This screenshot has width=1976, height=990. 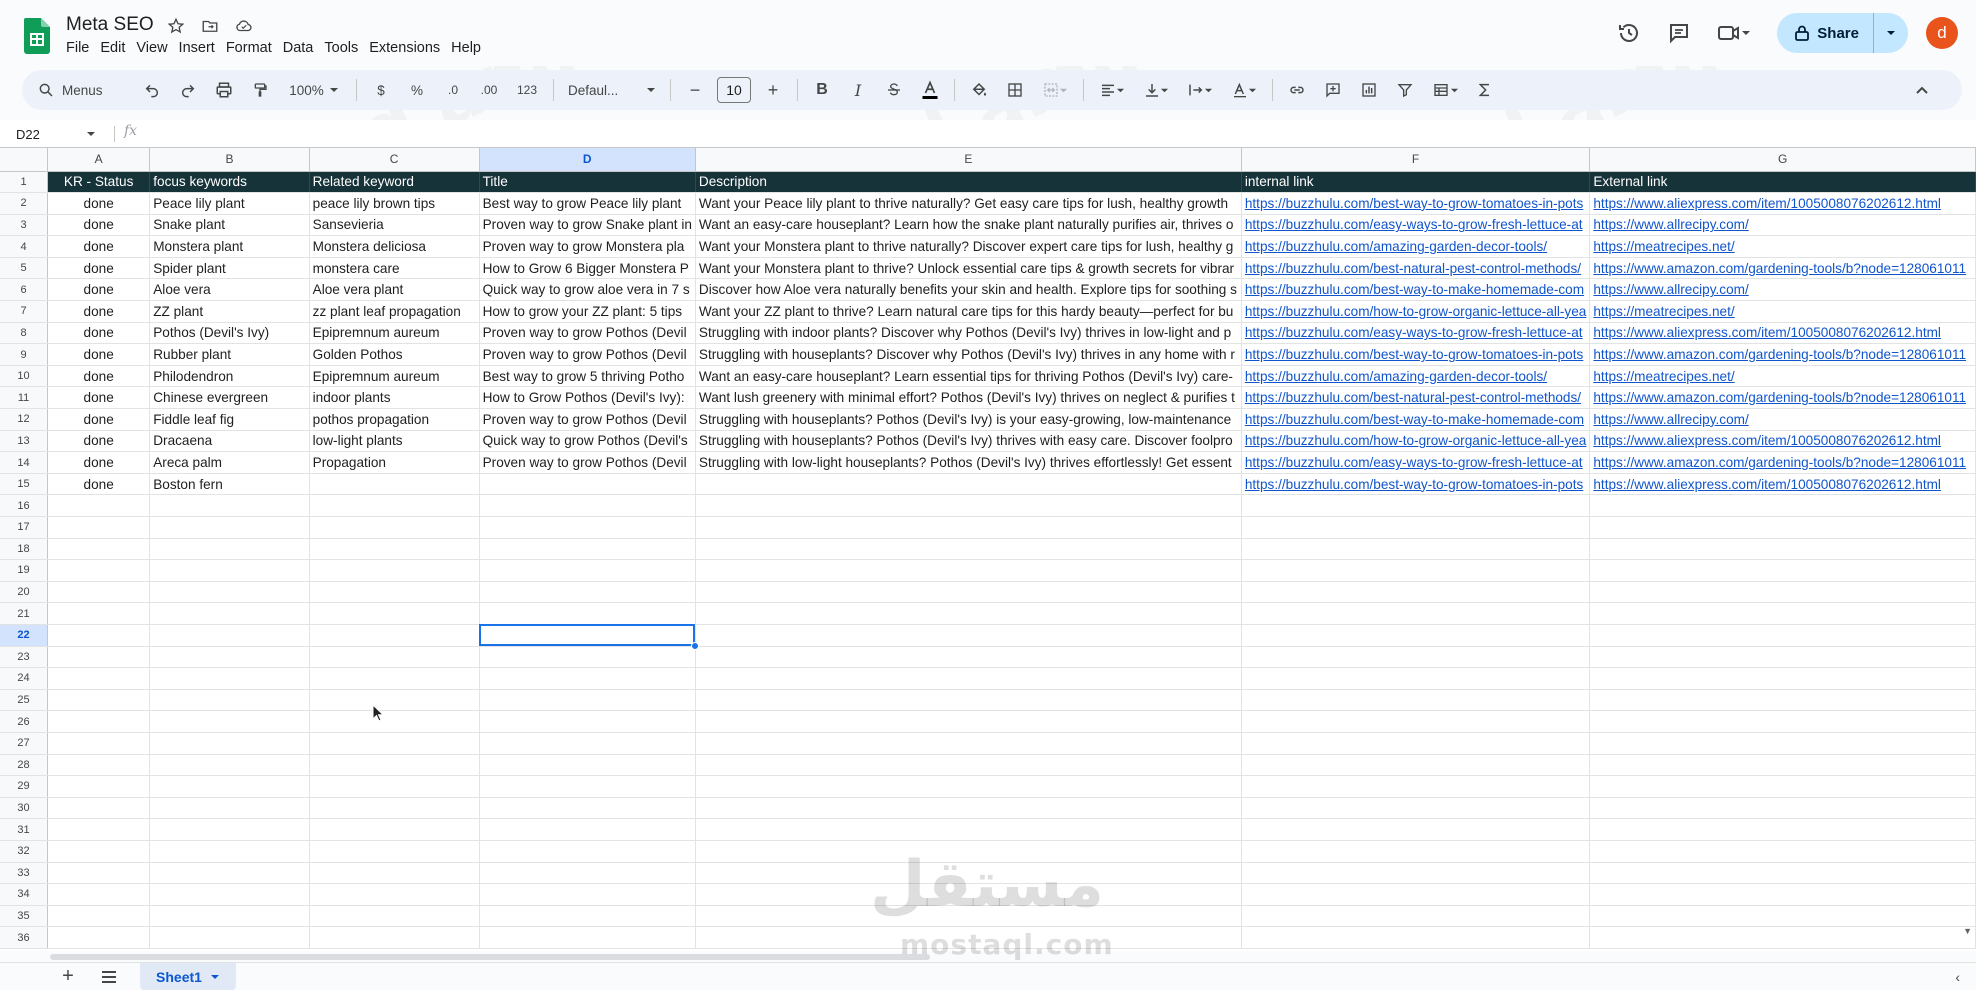 What do you see at coordinates (1734, 33) in the screenshot?
I see `meet-video-icon` at bounding box center [1734, 33].